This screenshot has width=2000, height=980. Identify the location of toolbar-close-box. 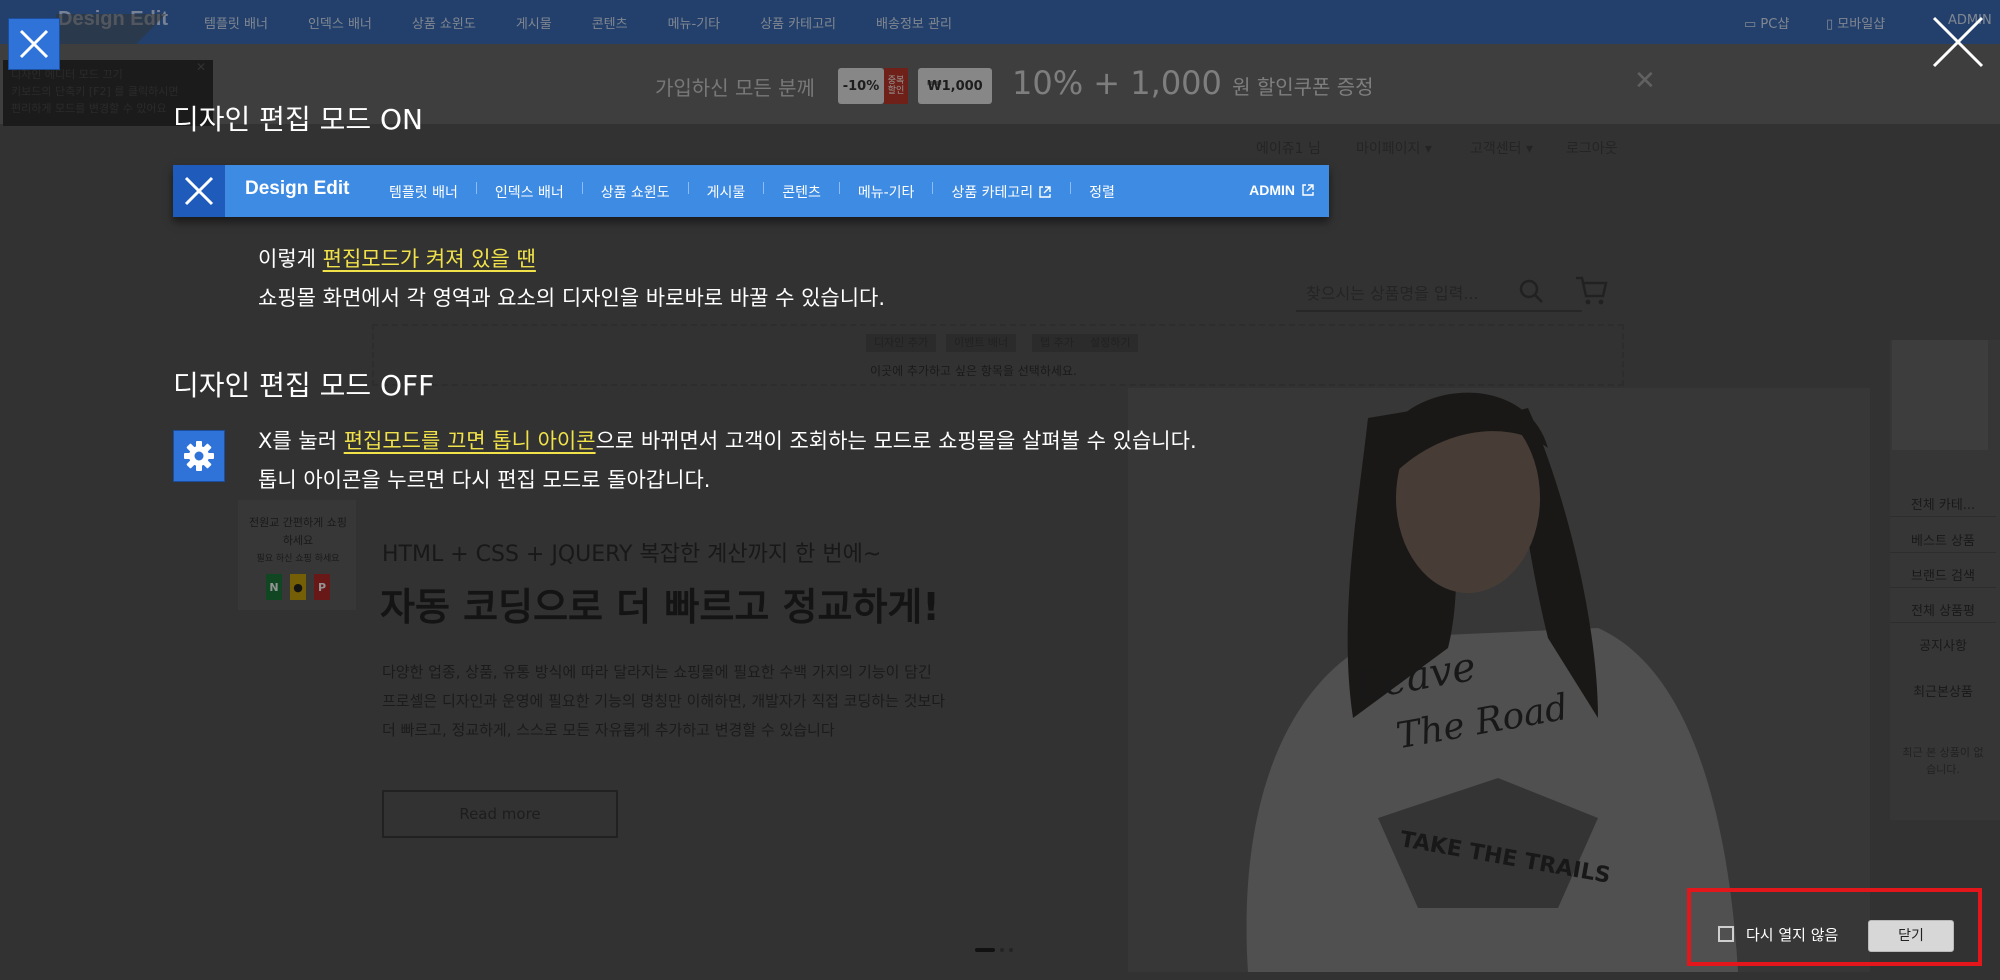
(199, 191).